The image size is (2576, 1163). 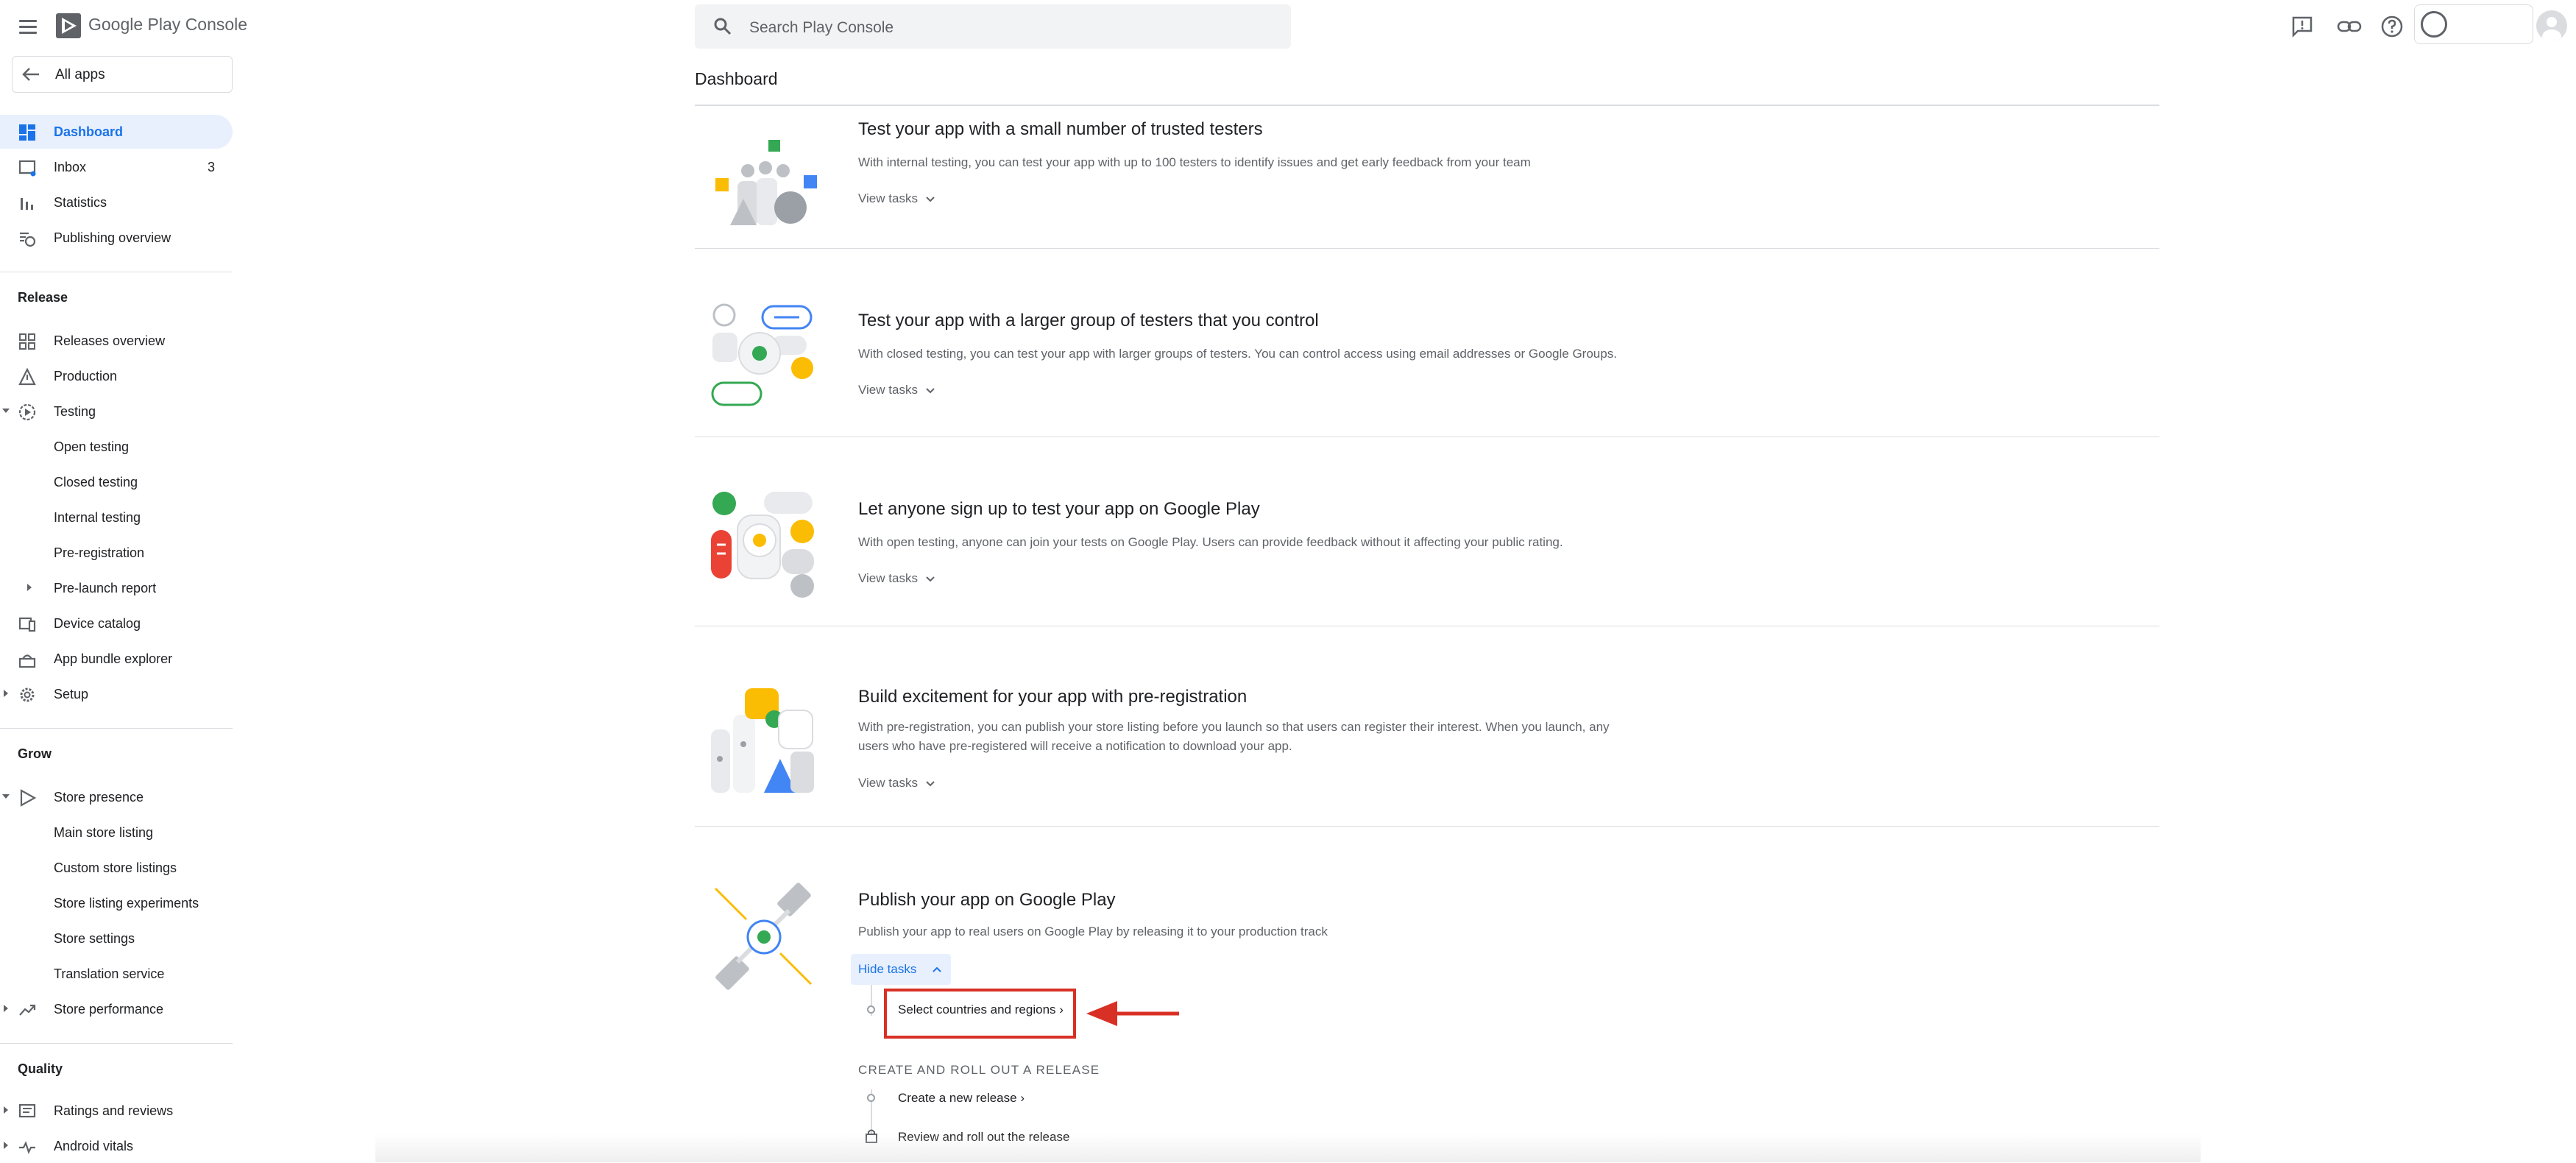 What do you see at coordinates (211, 167) in the screenshot?
I see `inbox-count-badge: 3` at bounding box center [211, 167].